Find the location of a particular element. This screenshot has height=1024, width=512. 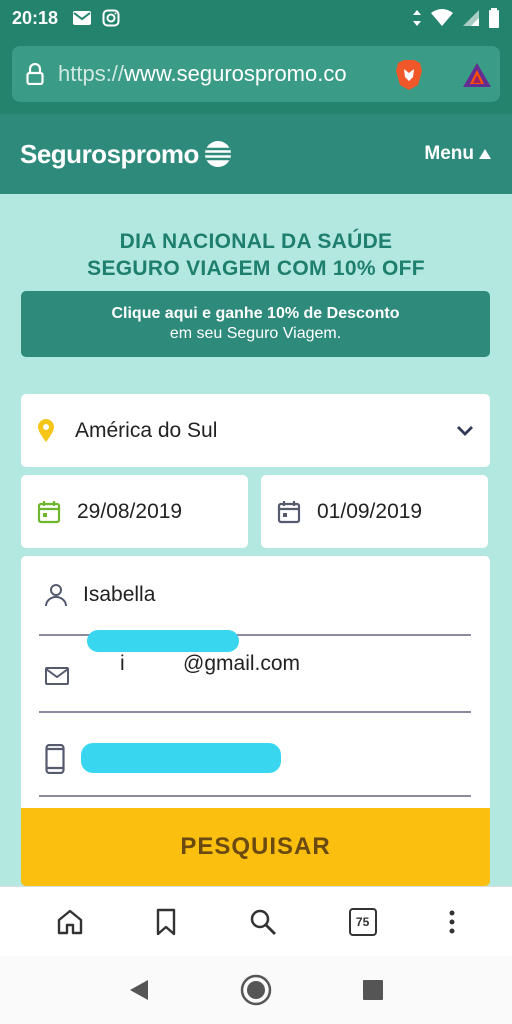

site-logo: Segurospromo is located at coordinates (126, 154).